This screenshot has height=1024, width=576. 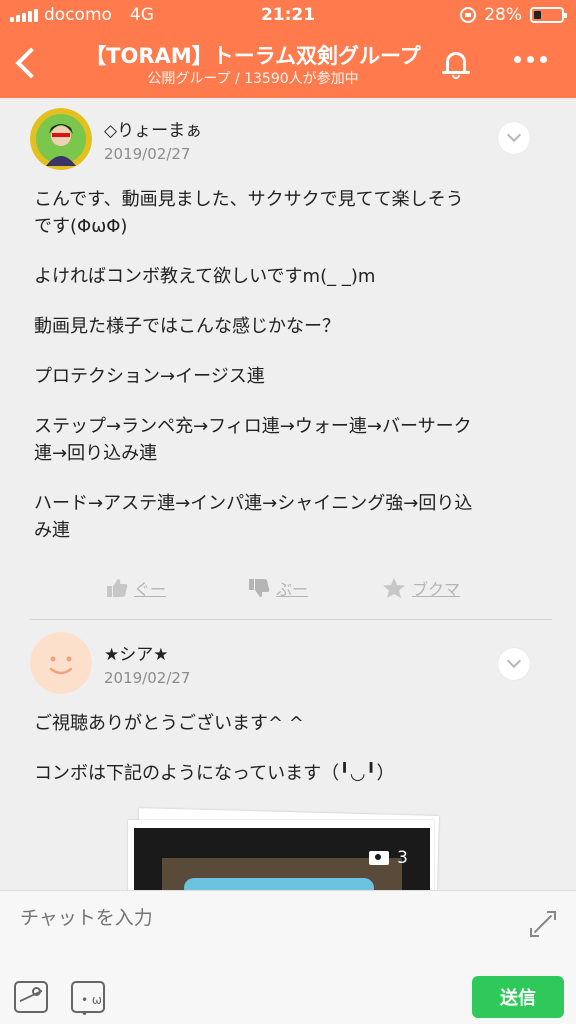 I want to click on photo-thumbnail: 3, so click(x=282, y=863).